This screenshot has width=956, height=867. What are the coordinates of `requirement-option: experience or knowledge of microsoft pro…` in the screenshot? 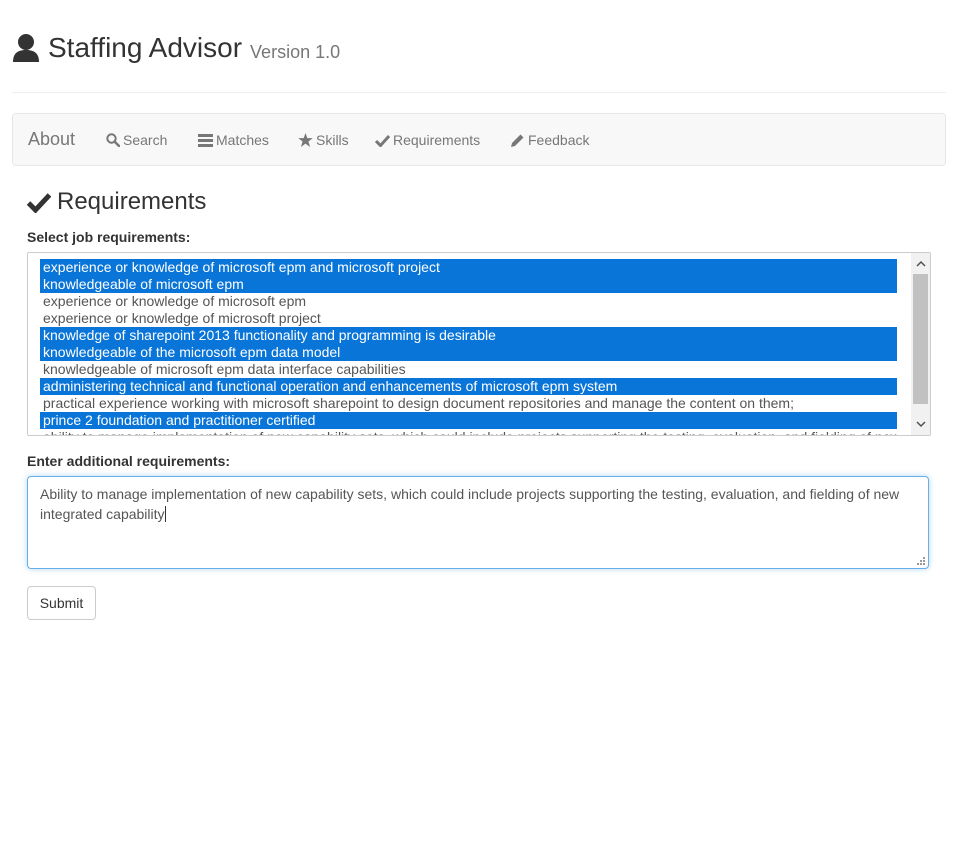 It's located at (468, 318).